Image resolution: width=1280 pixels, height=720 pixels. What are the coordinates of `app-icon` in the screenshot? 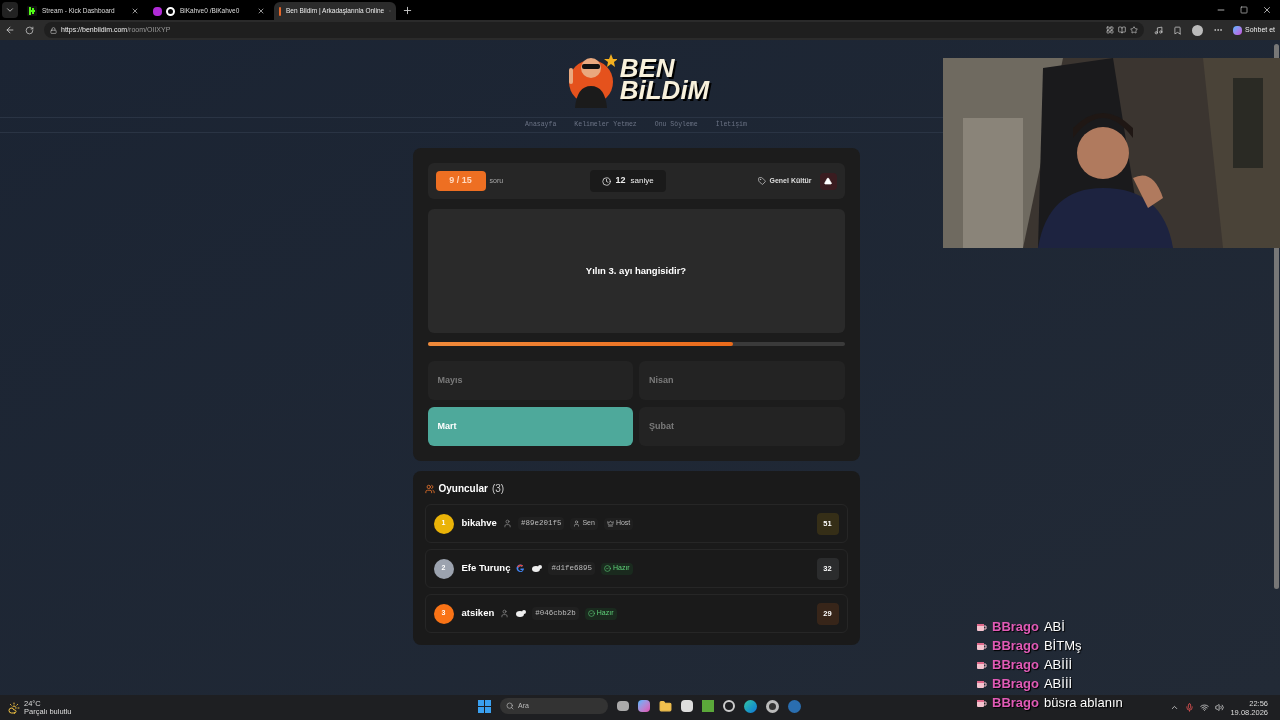 It's located at (729, 706).